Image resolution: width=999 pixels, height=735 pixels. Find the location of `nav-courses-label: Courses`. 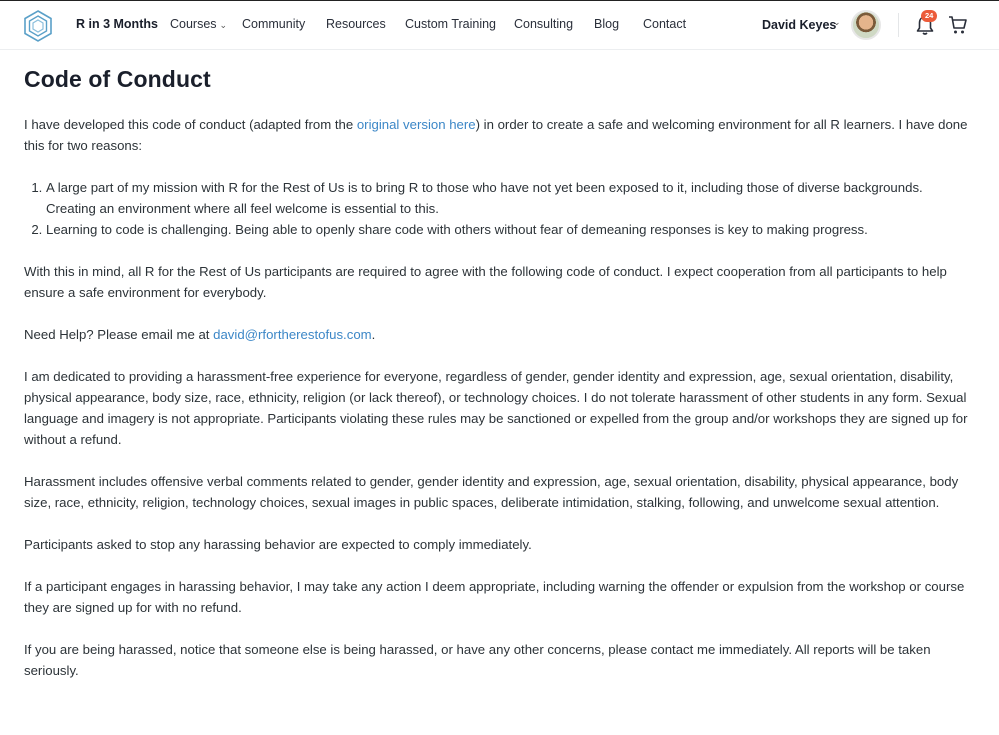

nav-courses-label: Courses is located at coordinates (193, 24).